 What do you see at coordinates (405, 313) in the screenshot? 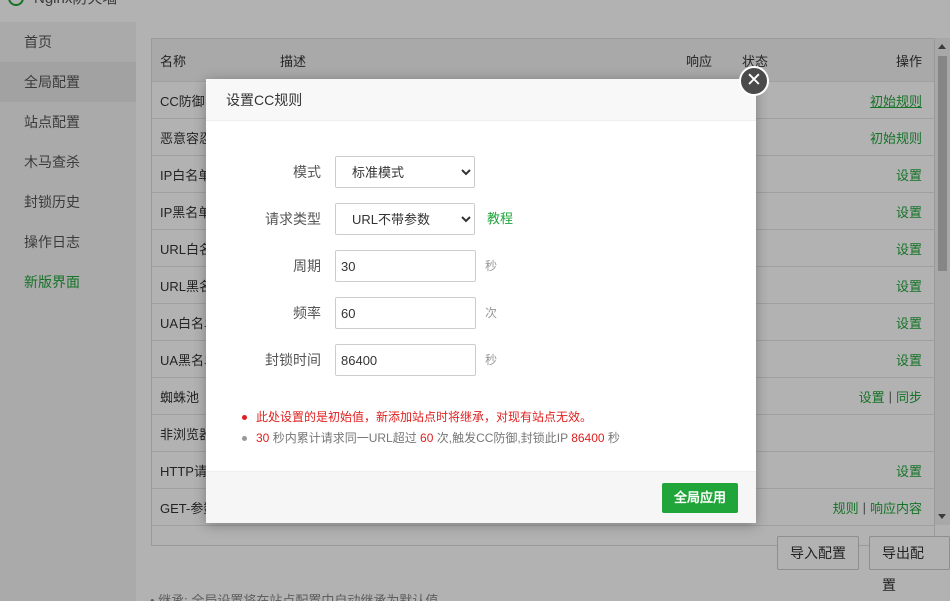
I see `frequency-input` at bounding box center [405, 313].